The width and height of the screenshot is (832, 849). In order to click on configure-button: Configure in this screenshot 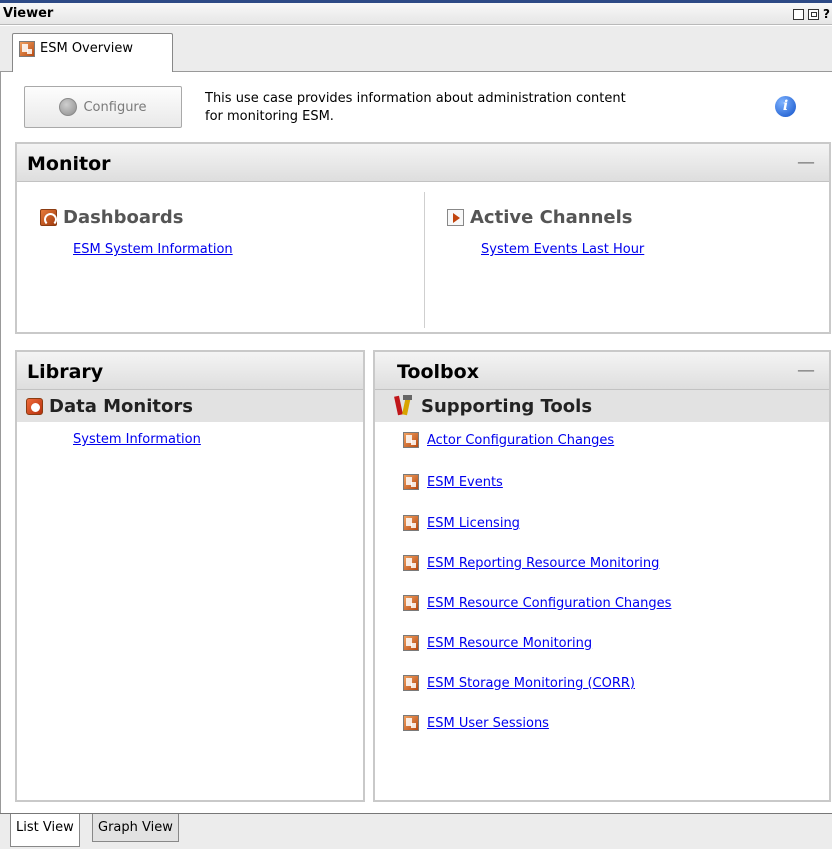, I will do `click(103, 107)`.